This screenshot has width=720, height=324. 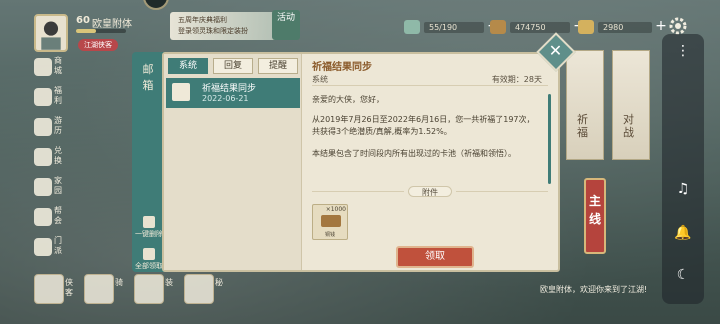 I want to click on attachments-label: 附件, so click(x=430, y=191).